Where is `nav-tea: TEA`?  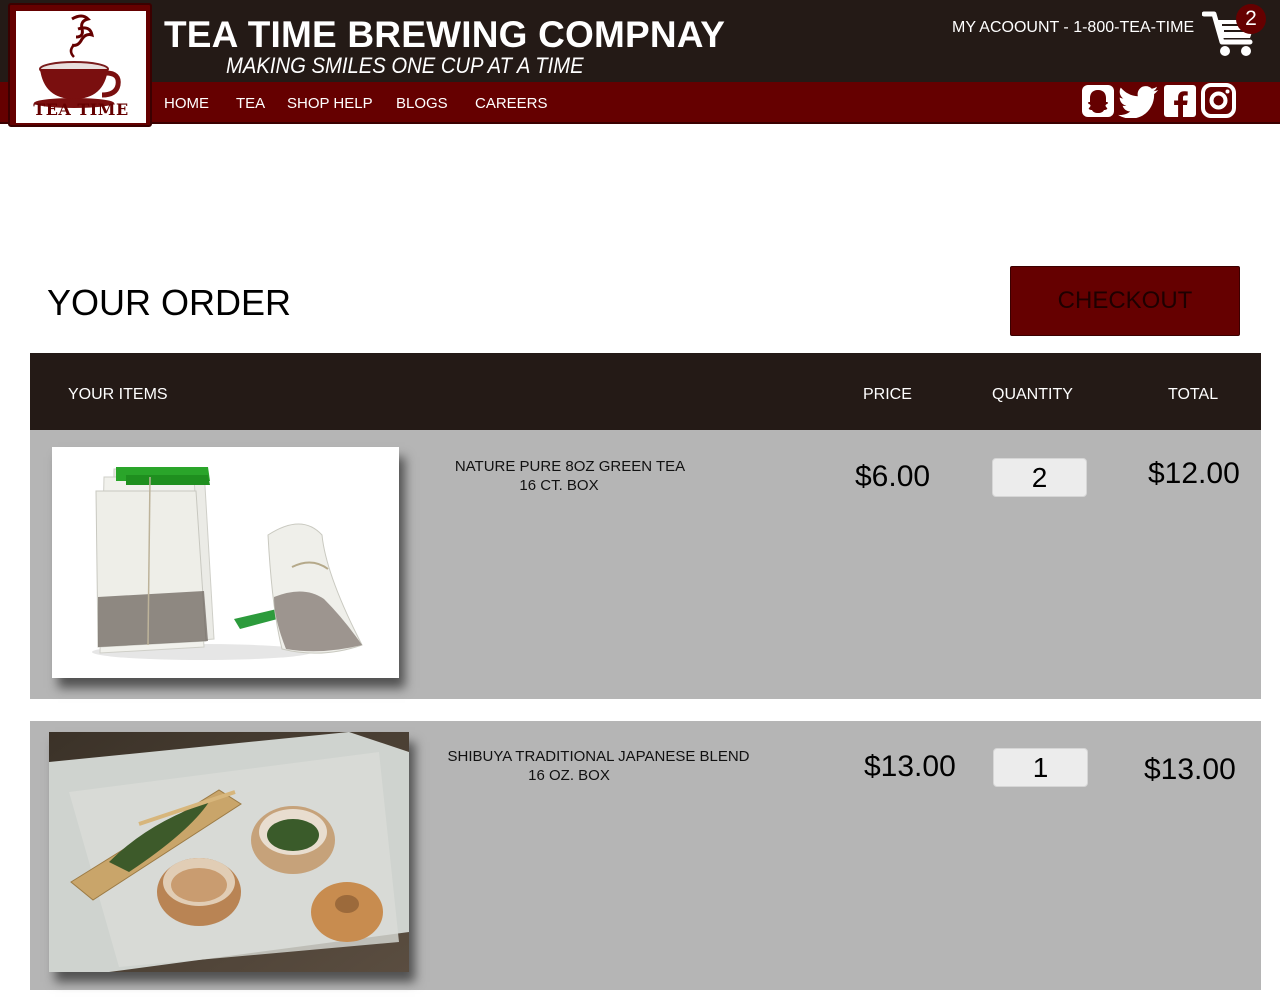
nav-tea: TEA is located at coordinates (250, 103).